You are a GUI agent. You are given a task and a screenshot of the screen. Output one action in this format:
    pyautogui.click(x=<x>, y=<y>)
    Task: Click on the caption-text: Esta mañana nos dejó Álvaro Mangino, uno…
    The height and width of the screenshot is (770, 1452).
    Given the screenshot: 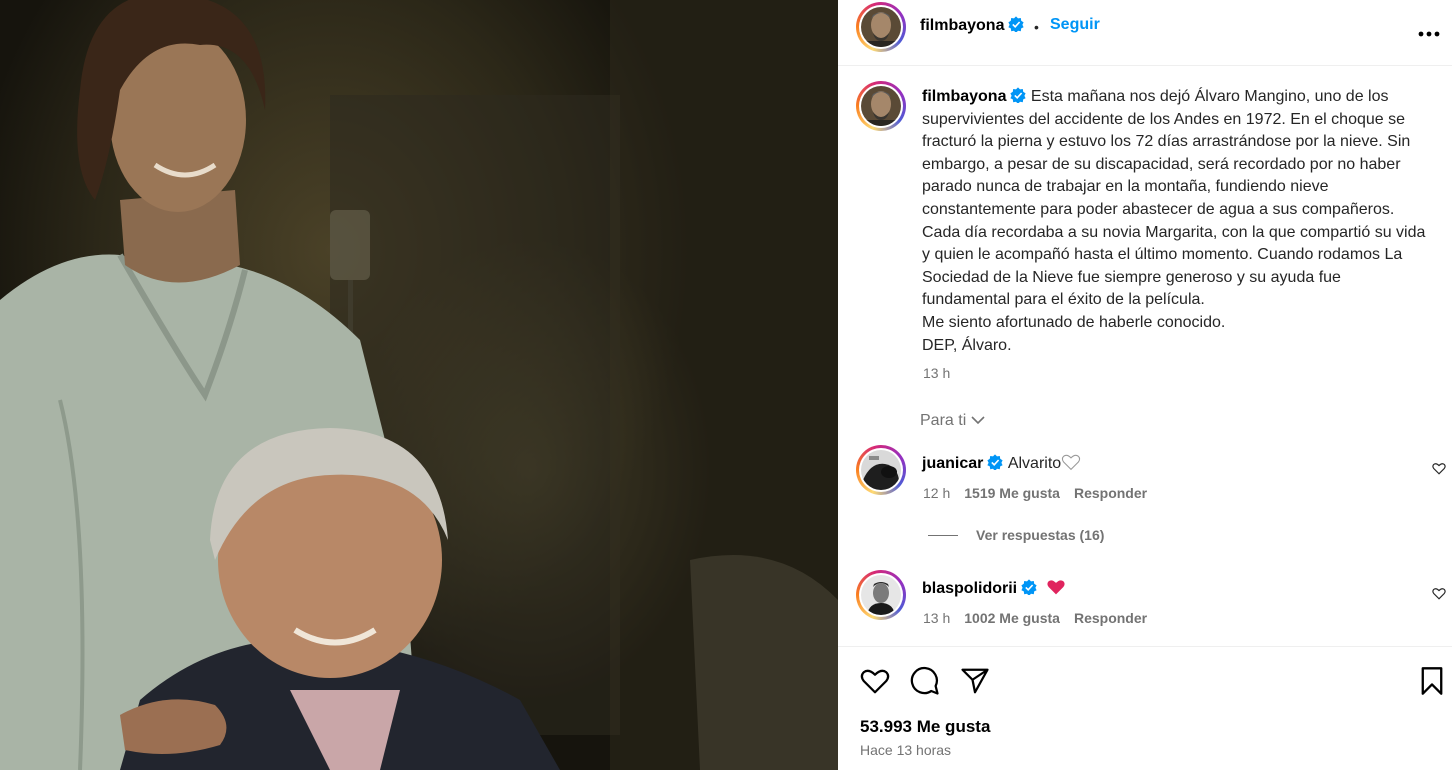 What is the action you would take?
    pyautogui.click(x=1174, y=198)
    